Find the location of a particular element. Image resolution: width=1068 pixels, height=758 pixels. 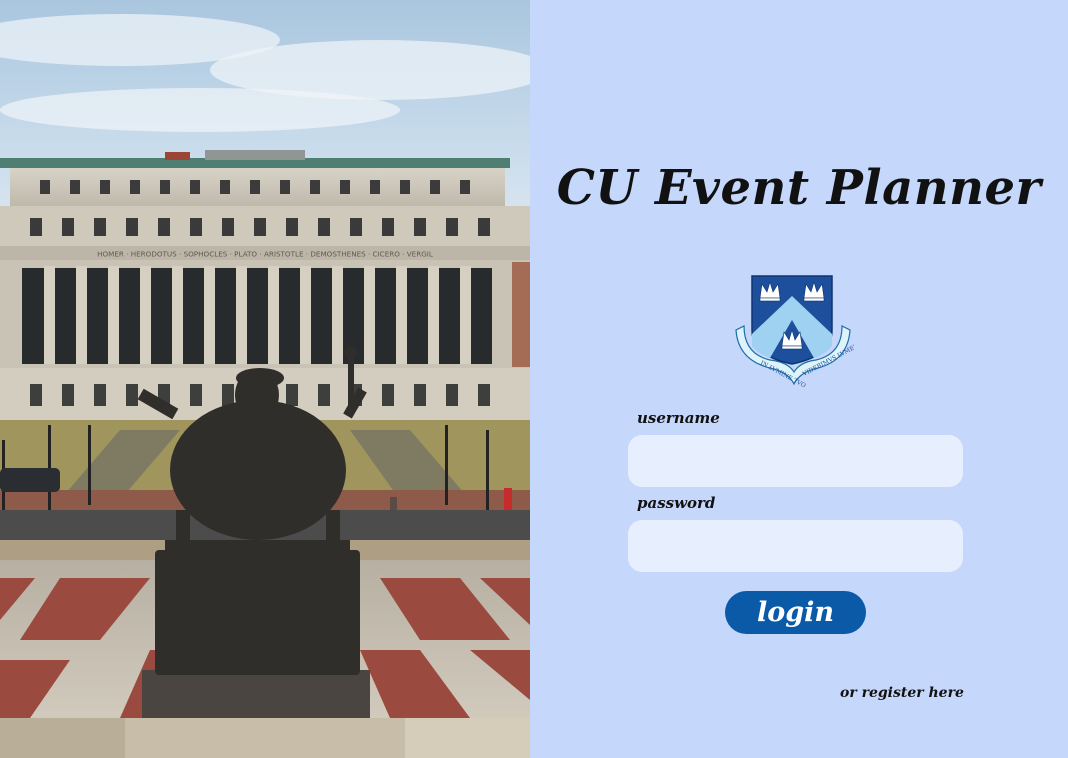

password-label: password is located at coordinates (676, 503).